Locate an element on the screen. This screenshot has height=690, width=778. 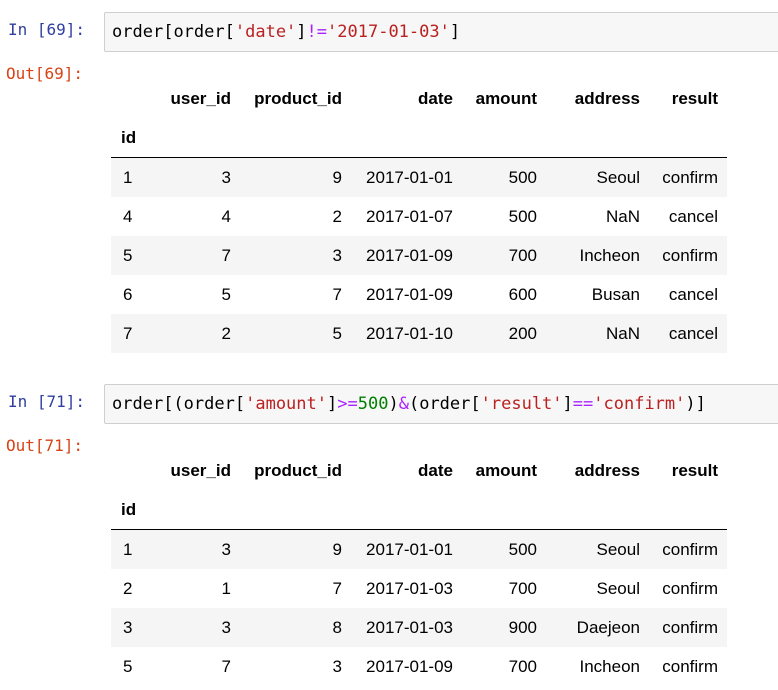
code-token: ) is located at coordinates (393, 404).